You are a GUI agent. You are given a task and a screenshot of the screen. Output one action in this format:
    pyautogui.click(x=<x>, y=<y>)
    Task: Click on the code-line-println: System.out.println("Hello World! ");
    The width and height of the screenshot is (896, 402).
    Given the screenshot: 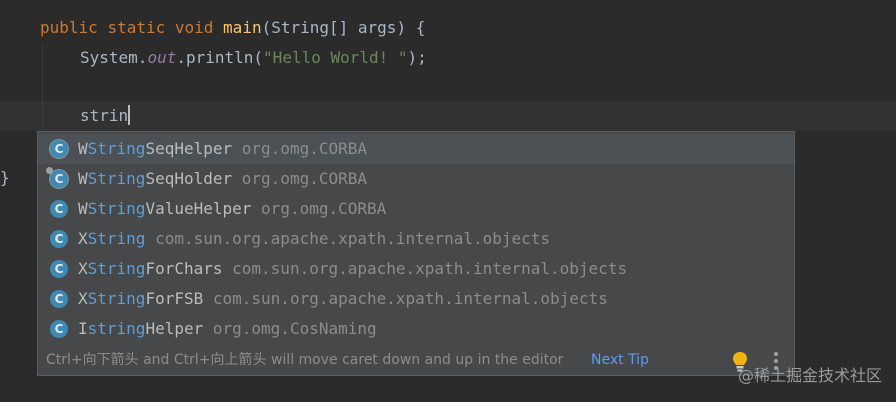 What is the action you would take?
    pyautogui.click(x=253, y=58)
    